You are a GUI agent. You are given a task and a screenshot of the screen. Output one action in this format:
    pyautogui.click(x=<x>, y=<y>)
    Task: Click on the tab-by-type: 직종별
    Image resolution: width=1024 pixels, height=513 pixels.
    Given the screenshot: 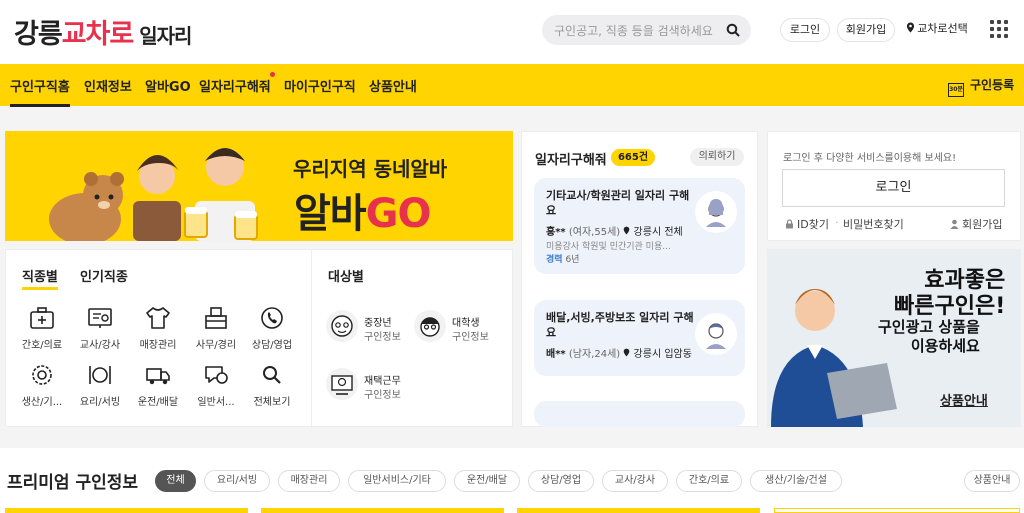 What is the action you would take?
    pyautogui.click(x=40, y=278)
    